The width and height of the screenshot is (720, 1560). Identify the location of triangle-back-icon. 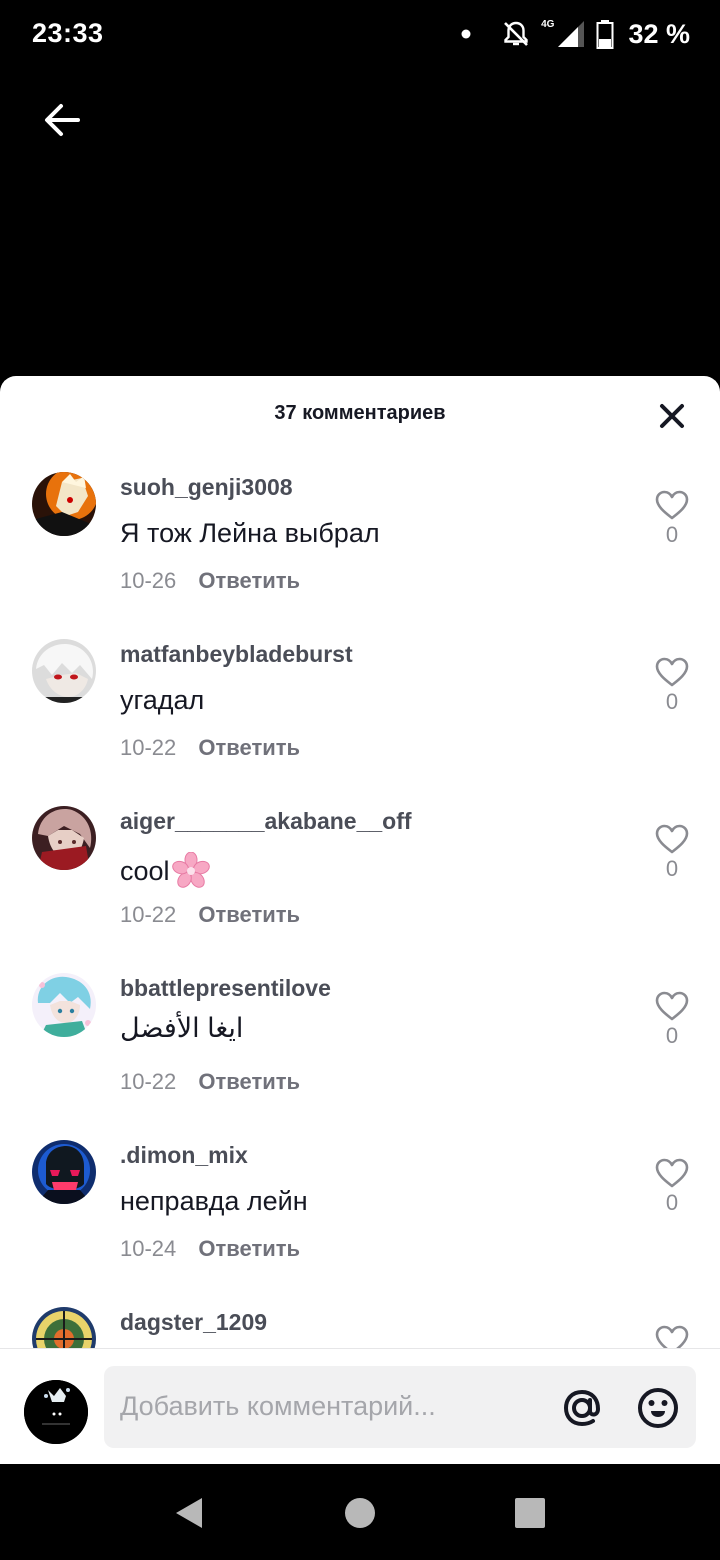
(189, 1513).